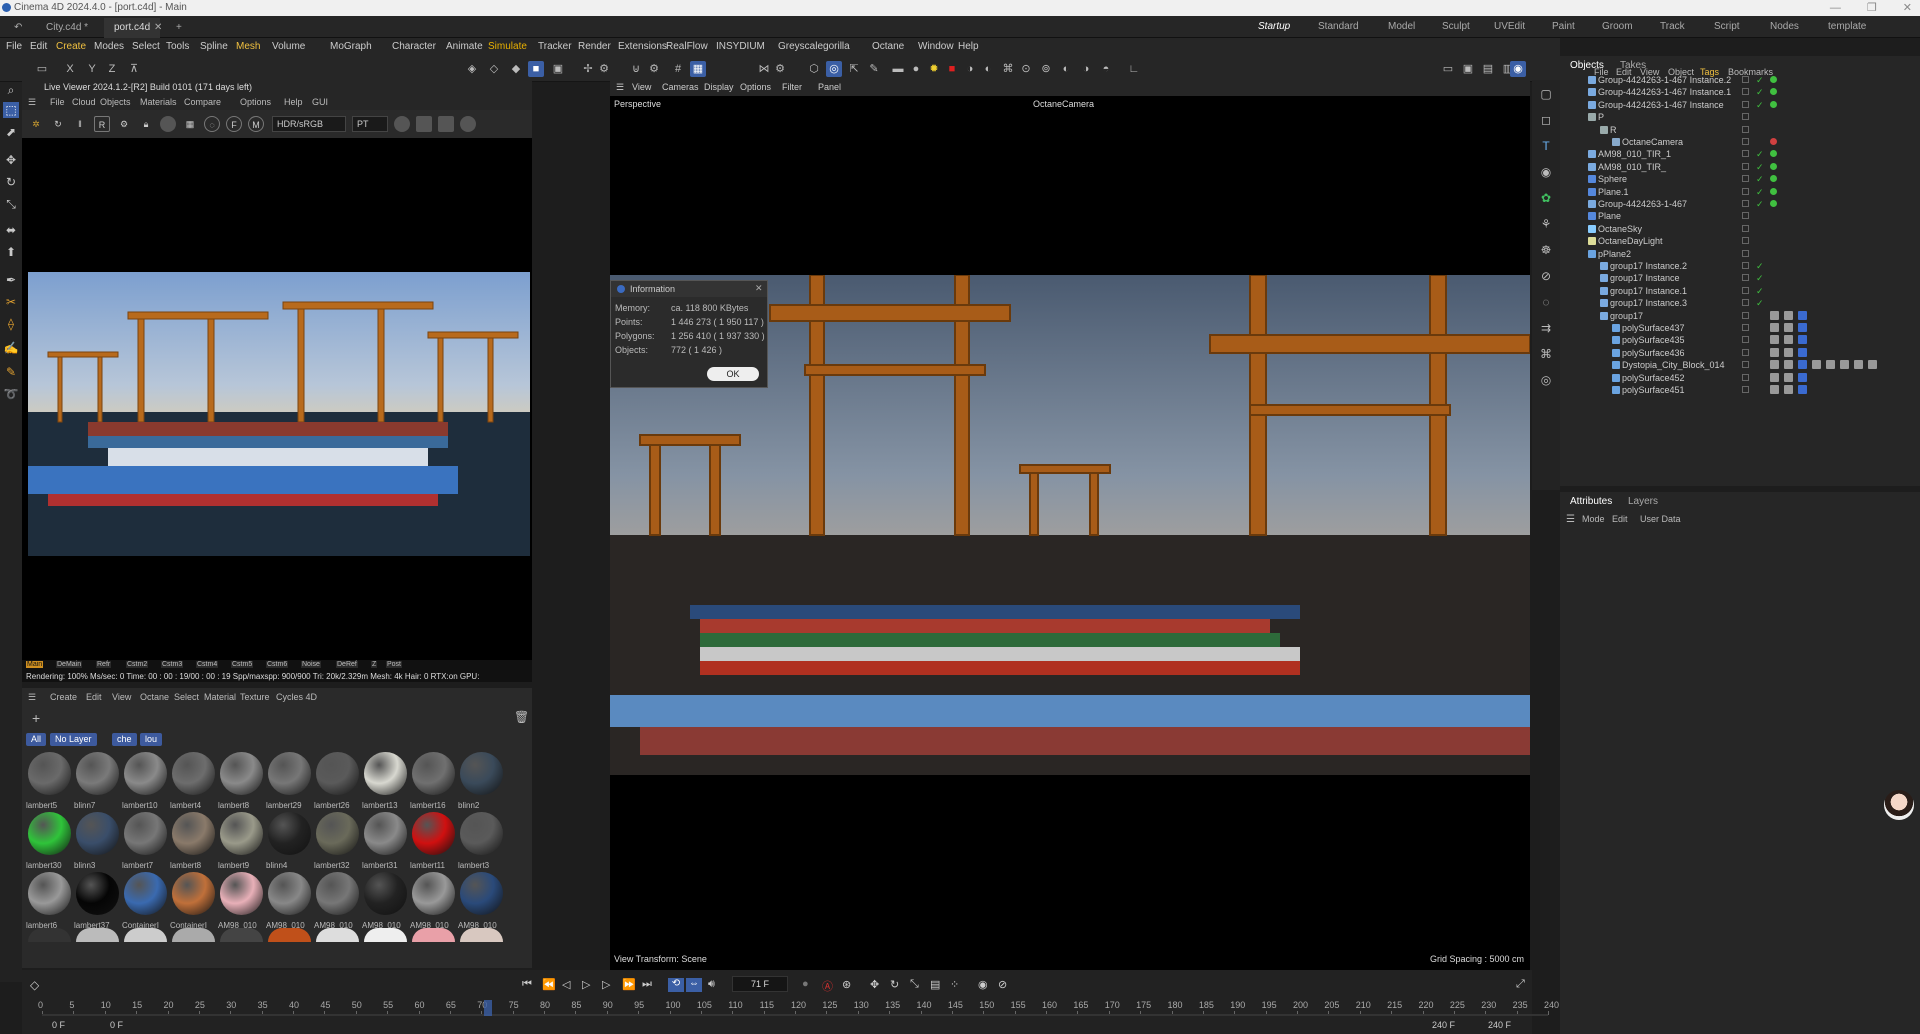  What do you see at coordinates (11, 324) in the screenshot?
I see `bridge-tool-icon: ⟠` at bounding box center [11, 324].